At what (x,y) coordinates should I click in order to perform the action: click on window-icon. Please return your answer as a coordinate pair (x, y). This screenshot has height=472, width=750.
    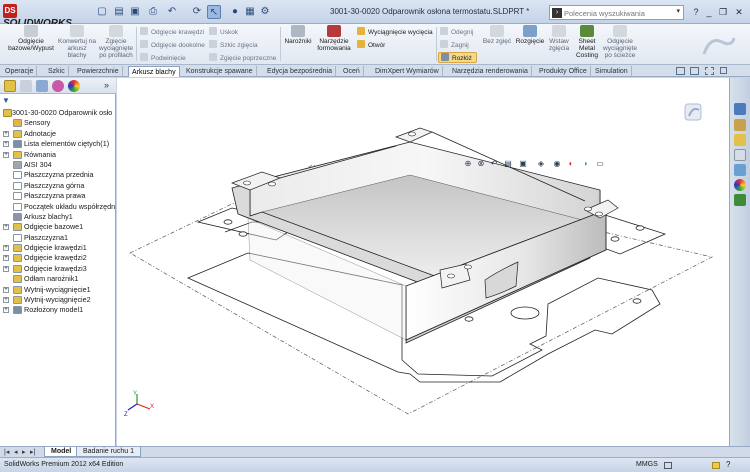
    Looking at the image, I should click on (709, 71).